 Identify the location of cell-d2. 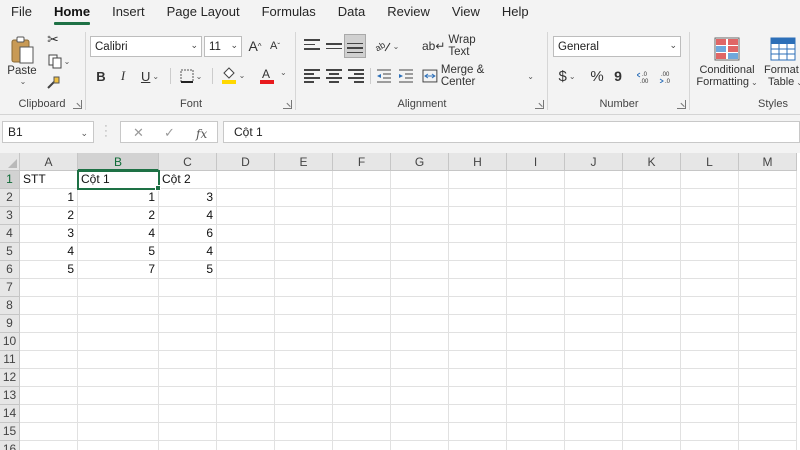
(246, 198).